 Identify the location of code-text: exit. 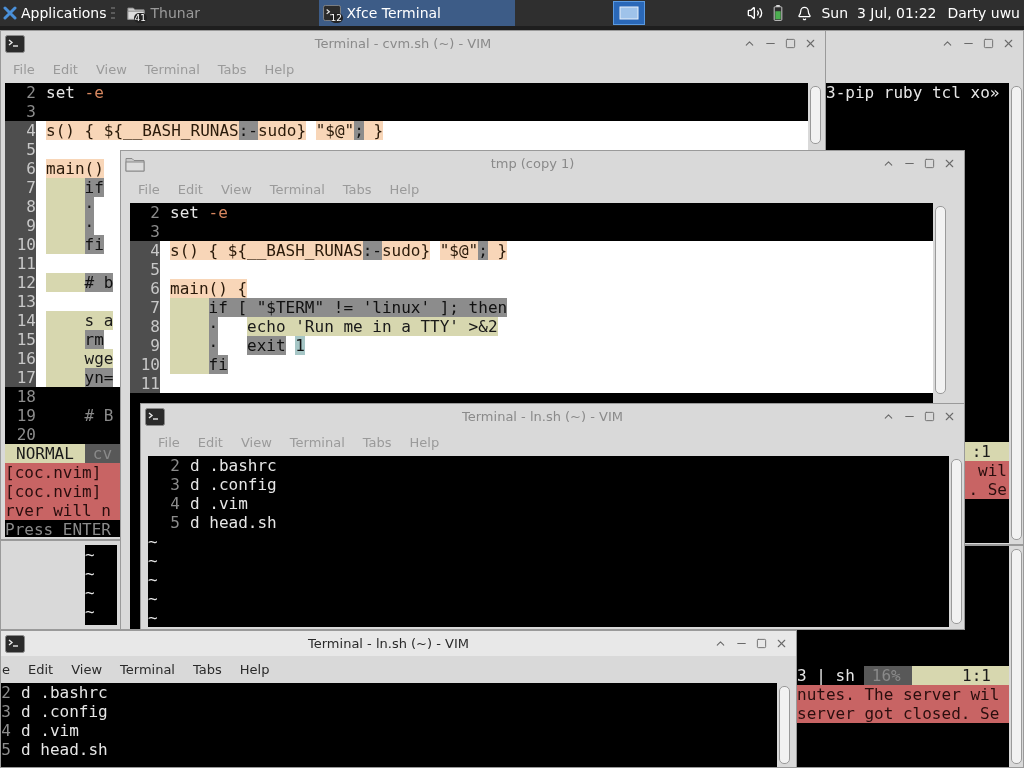
(266, 345).